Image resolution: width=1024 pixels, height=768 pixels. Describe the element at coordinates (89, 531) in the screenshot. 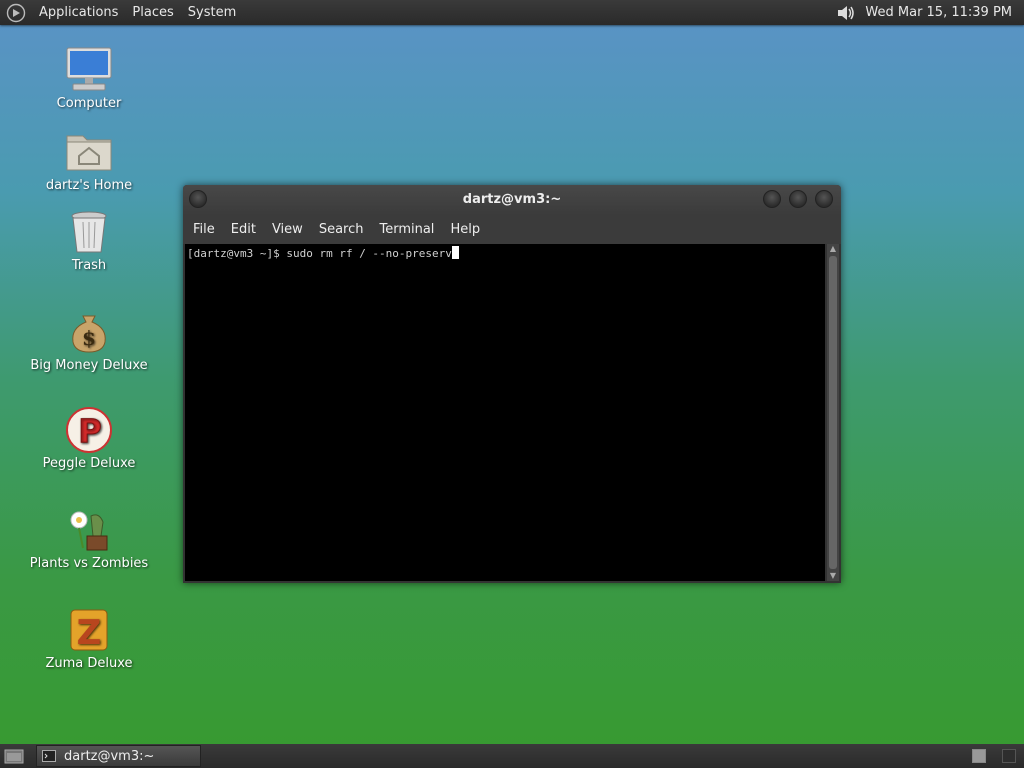

I see `plants-vs-zombies-icon` at that location.